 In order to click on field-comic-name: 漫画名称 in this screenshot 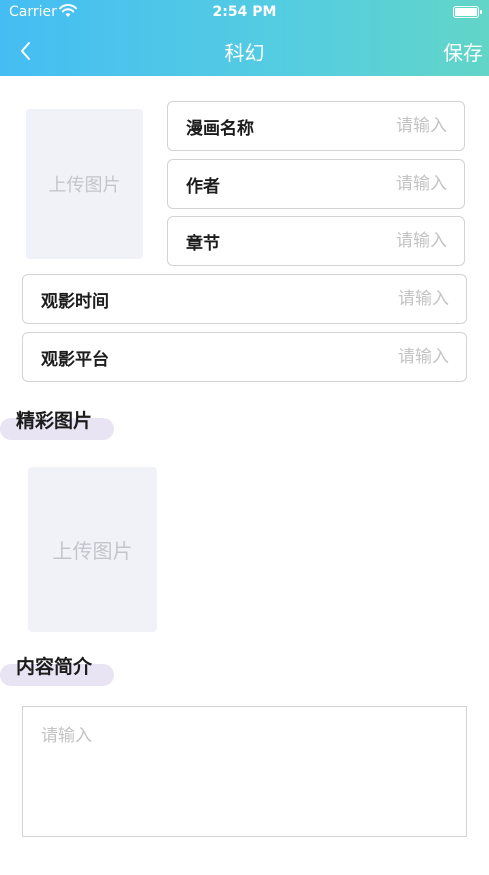, I will do `click(316, 126)`.